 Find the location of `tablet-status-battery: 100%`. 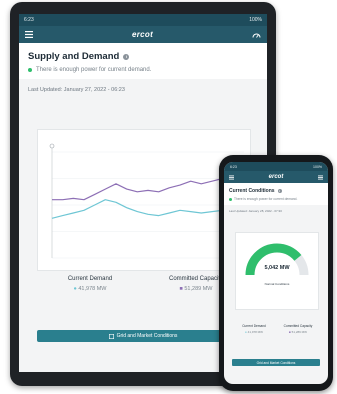

tablet-status-battery: 100% is located at coordinates (255, 20).